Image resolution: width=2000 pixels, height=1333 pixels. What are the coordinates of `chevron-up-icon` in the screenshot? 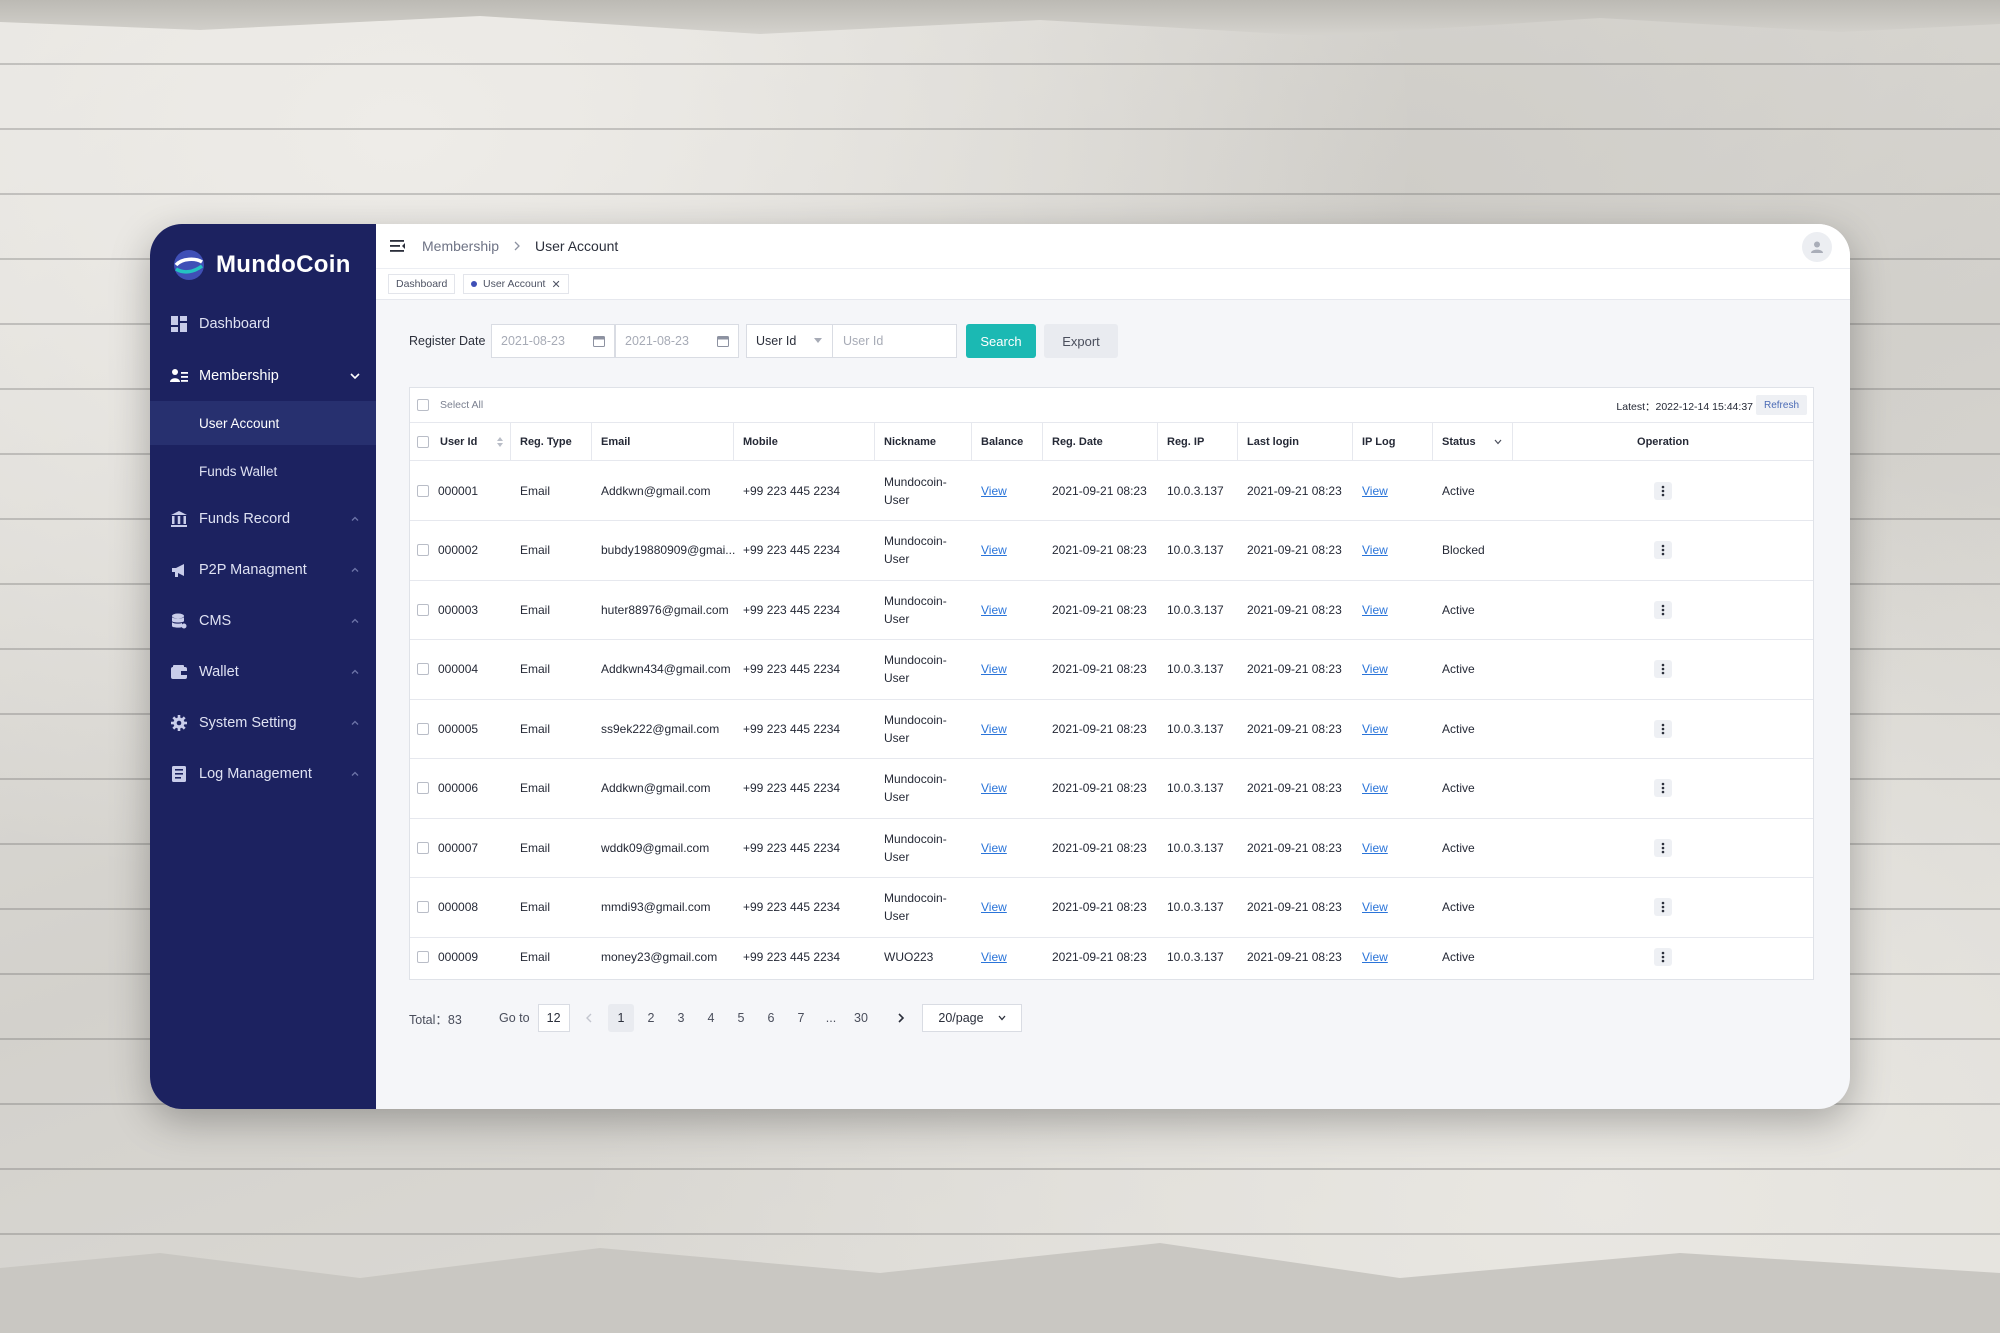 It's located at (355, 671).